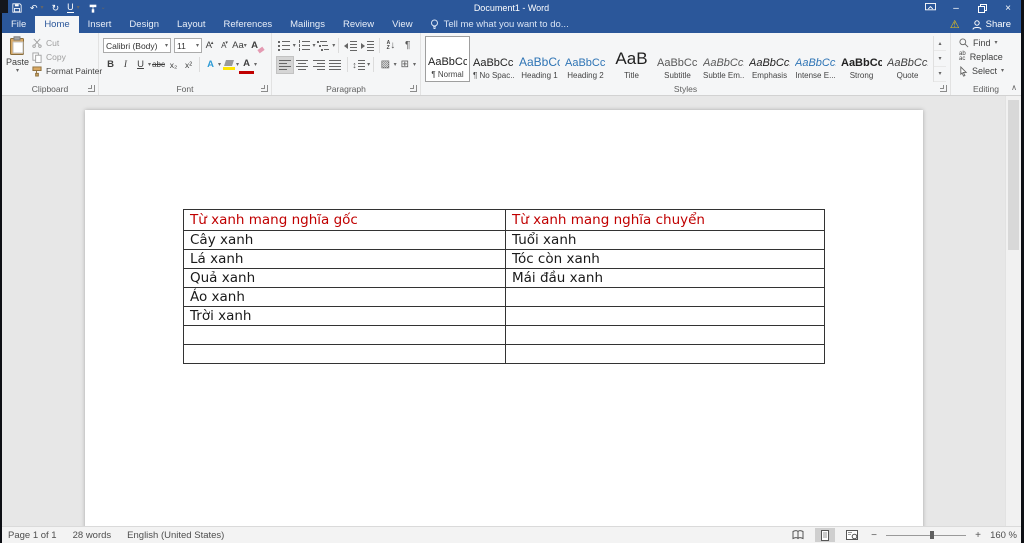 This screenshot has height=543, width=1024. What do you see at coordinates (350, 46) in the screenshot?
I see `decrease-indent-button` at bounding box center [350, 46].